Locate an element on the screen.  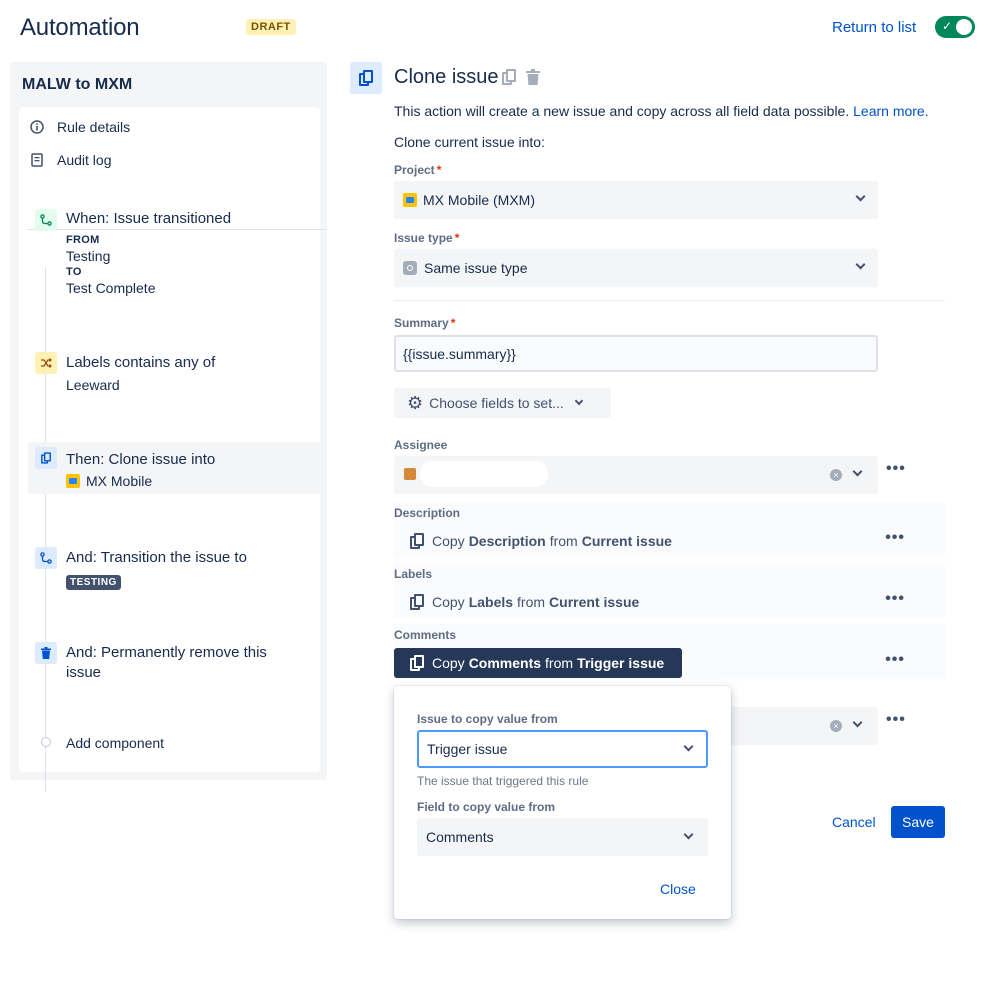
save-button: Save is located at coordinates (918, 822).